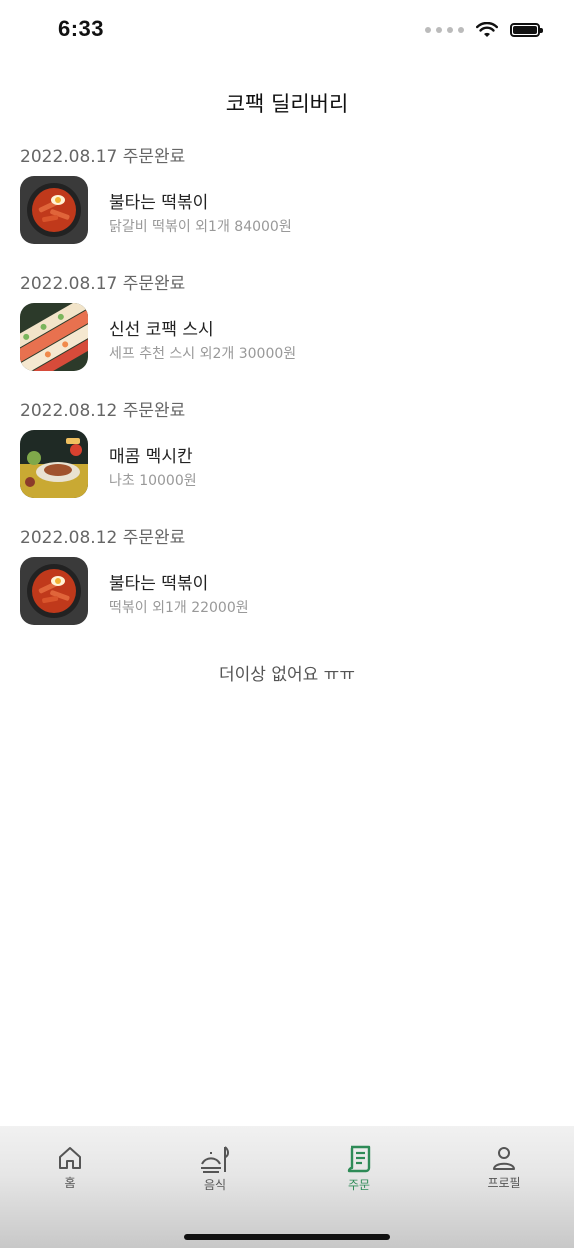 Image resolution: width=574 pixels, height=1248 pixels. What do you see at coordinates (287, 1187) in the screenshot?
I see `bottom-tab-bar: 홈 음식 주문 프로필` at bounding box center [287, 1187].